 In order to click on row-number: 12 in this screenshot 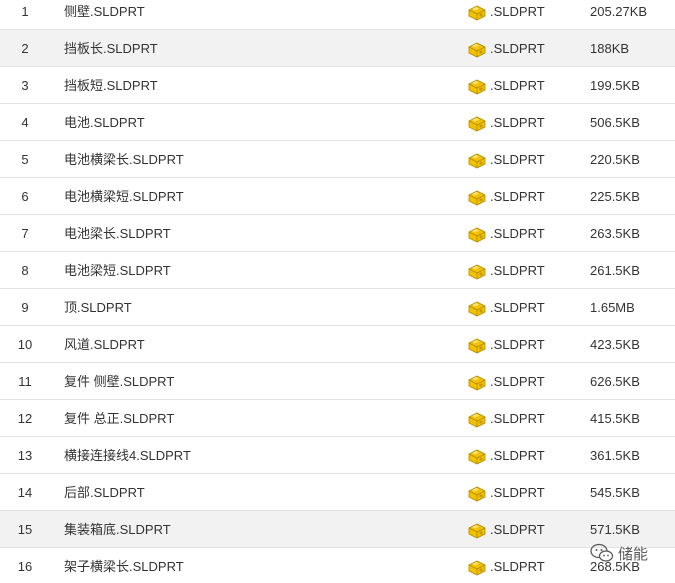, I will do `click(25, 418)`.